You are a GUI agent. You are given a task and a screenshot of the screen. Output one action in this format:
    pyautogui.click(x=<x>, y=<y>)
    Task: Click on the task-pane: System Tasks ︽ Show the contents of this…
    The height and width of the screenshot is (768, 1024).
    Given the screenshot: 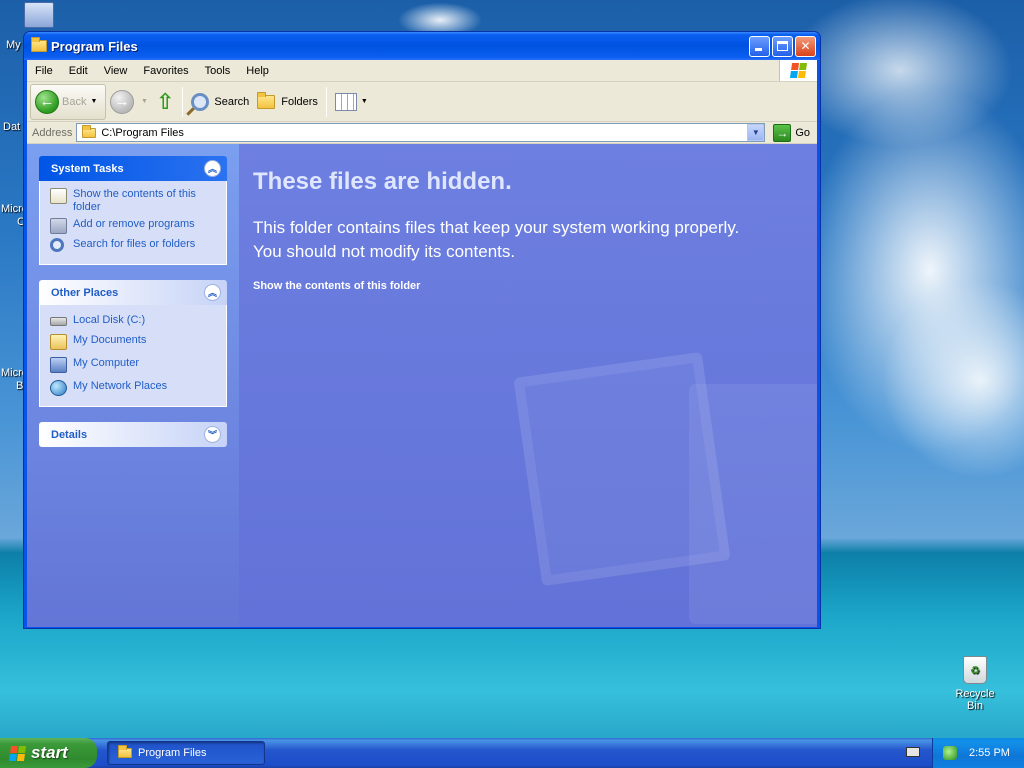 What is the action you would take?
    pyautogui.click(x=133, y=385)
    